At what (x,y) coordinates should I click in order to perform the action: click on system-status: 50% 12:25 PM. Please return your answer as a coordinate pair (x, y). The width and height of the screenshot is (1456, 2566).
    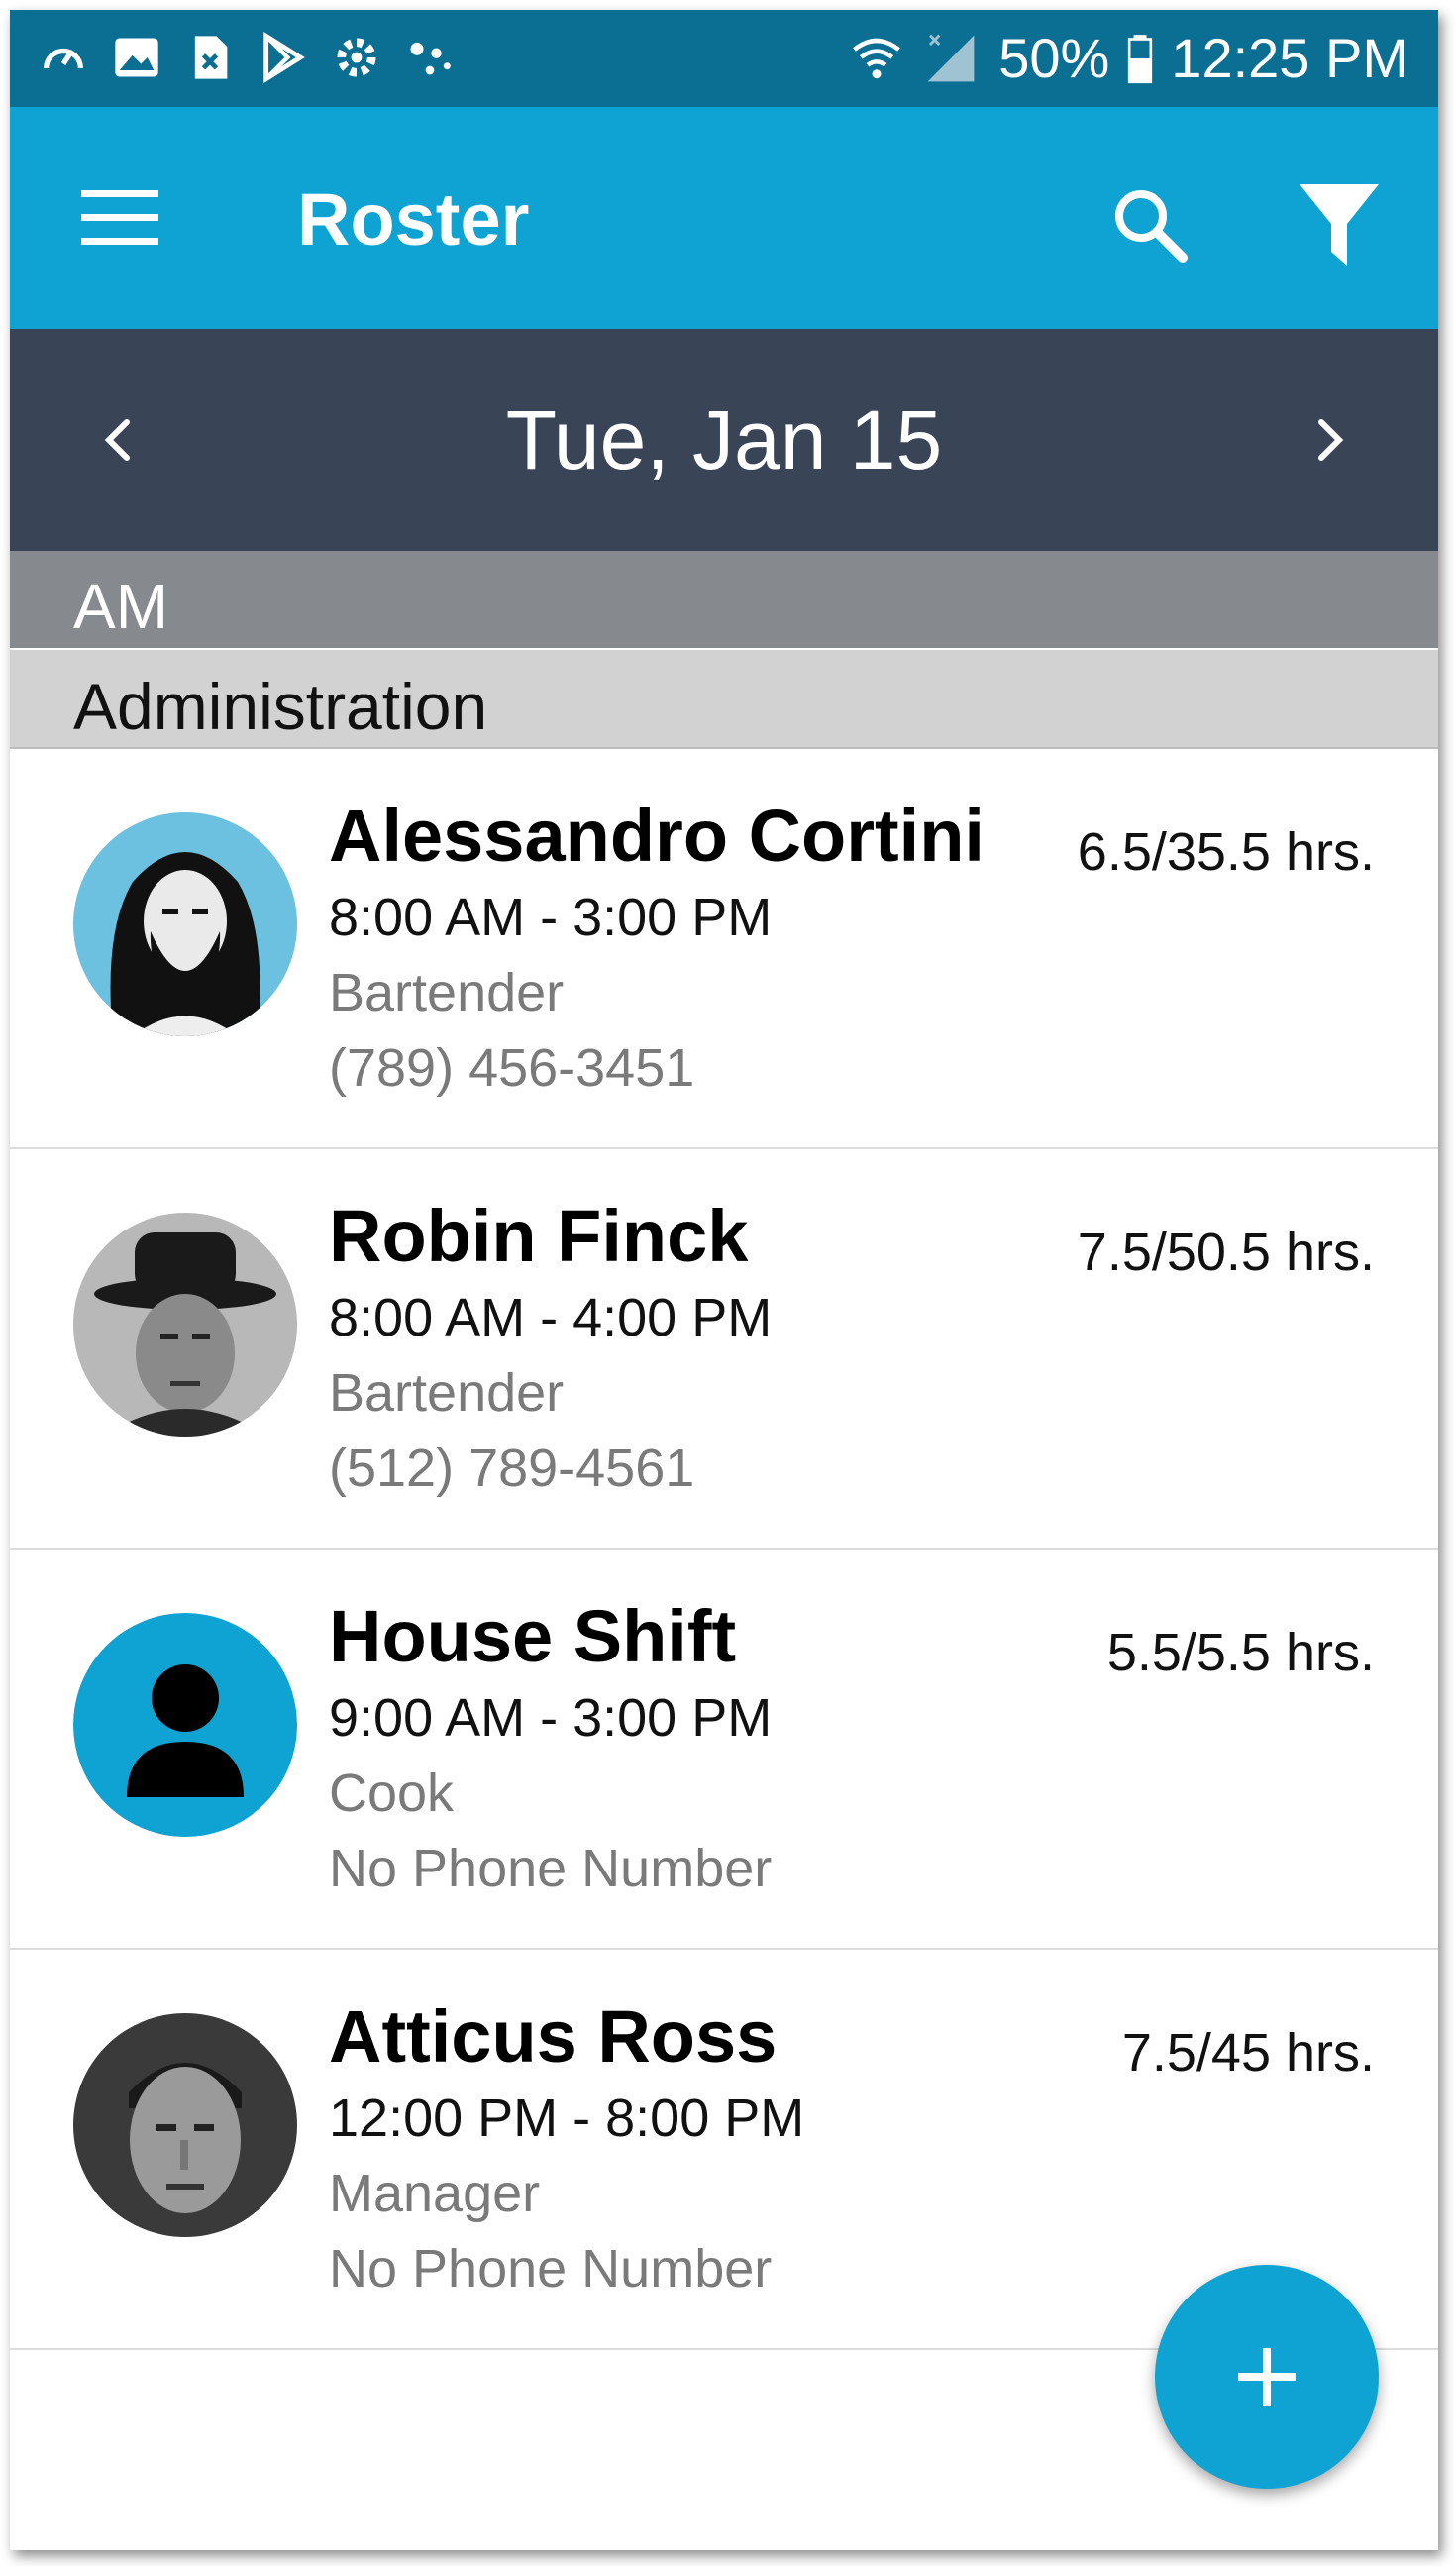
    Looking at the image, I should click on (1129, 58).